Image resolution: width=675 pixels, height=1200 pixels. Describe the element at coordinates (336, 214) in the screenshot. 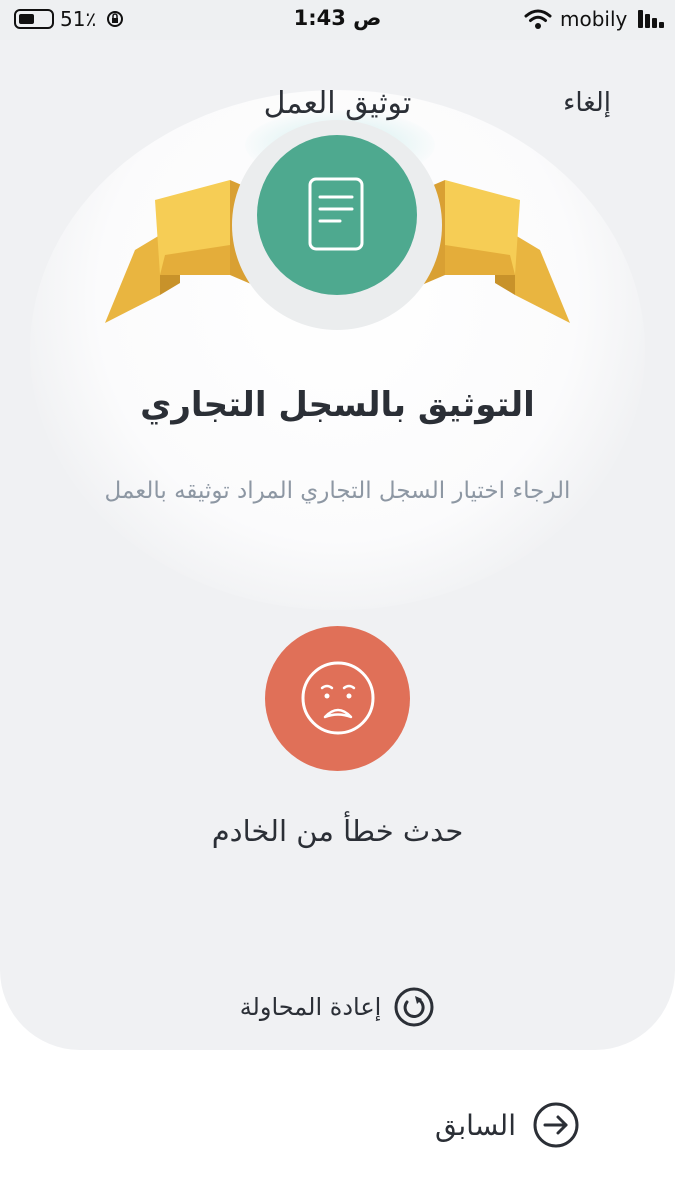

I see `document-icon` at that location.